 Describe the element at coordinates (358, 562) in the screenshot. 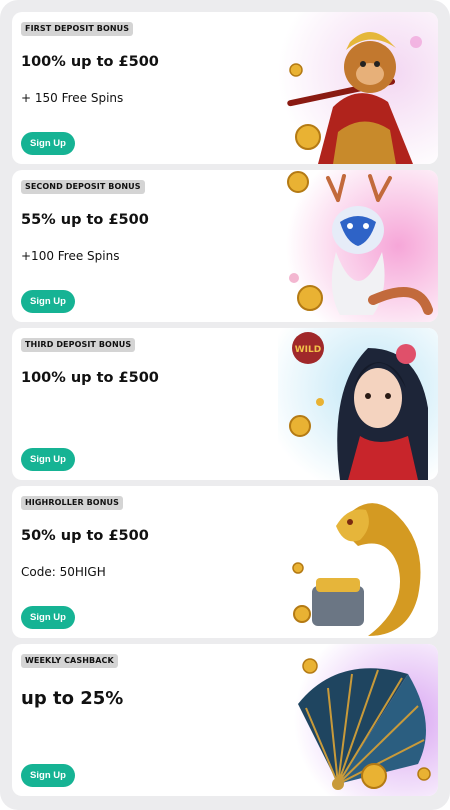

I see `golden-dragon-icon` at that location.